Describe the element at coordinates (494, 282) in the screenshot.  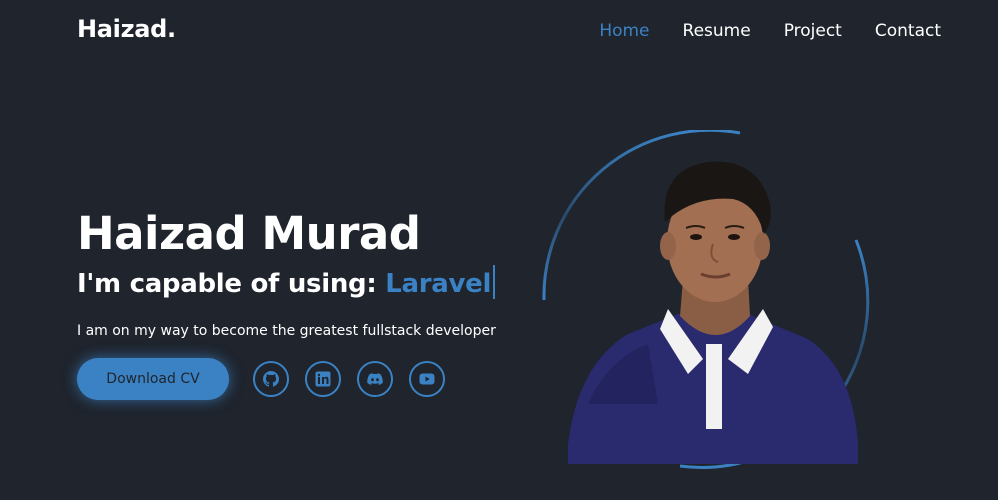
I see `typing-cursor` at that location.